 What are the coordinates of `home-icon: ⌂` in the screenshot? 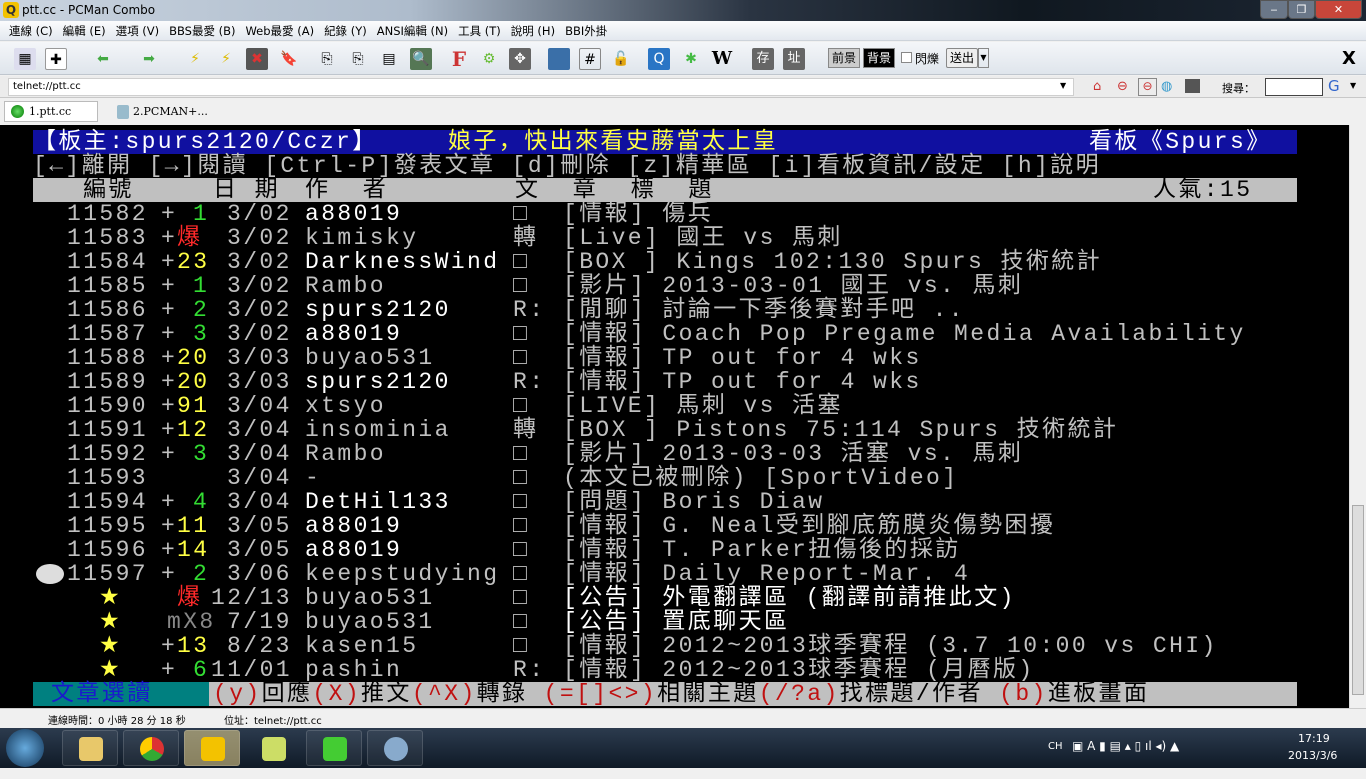 It's located at (1097, 86).